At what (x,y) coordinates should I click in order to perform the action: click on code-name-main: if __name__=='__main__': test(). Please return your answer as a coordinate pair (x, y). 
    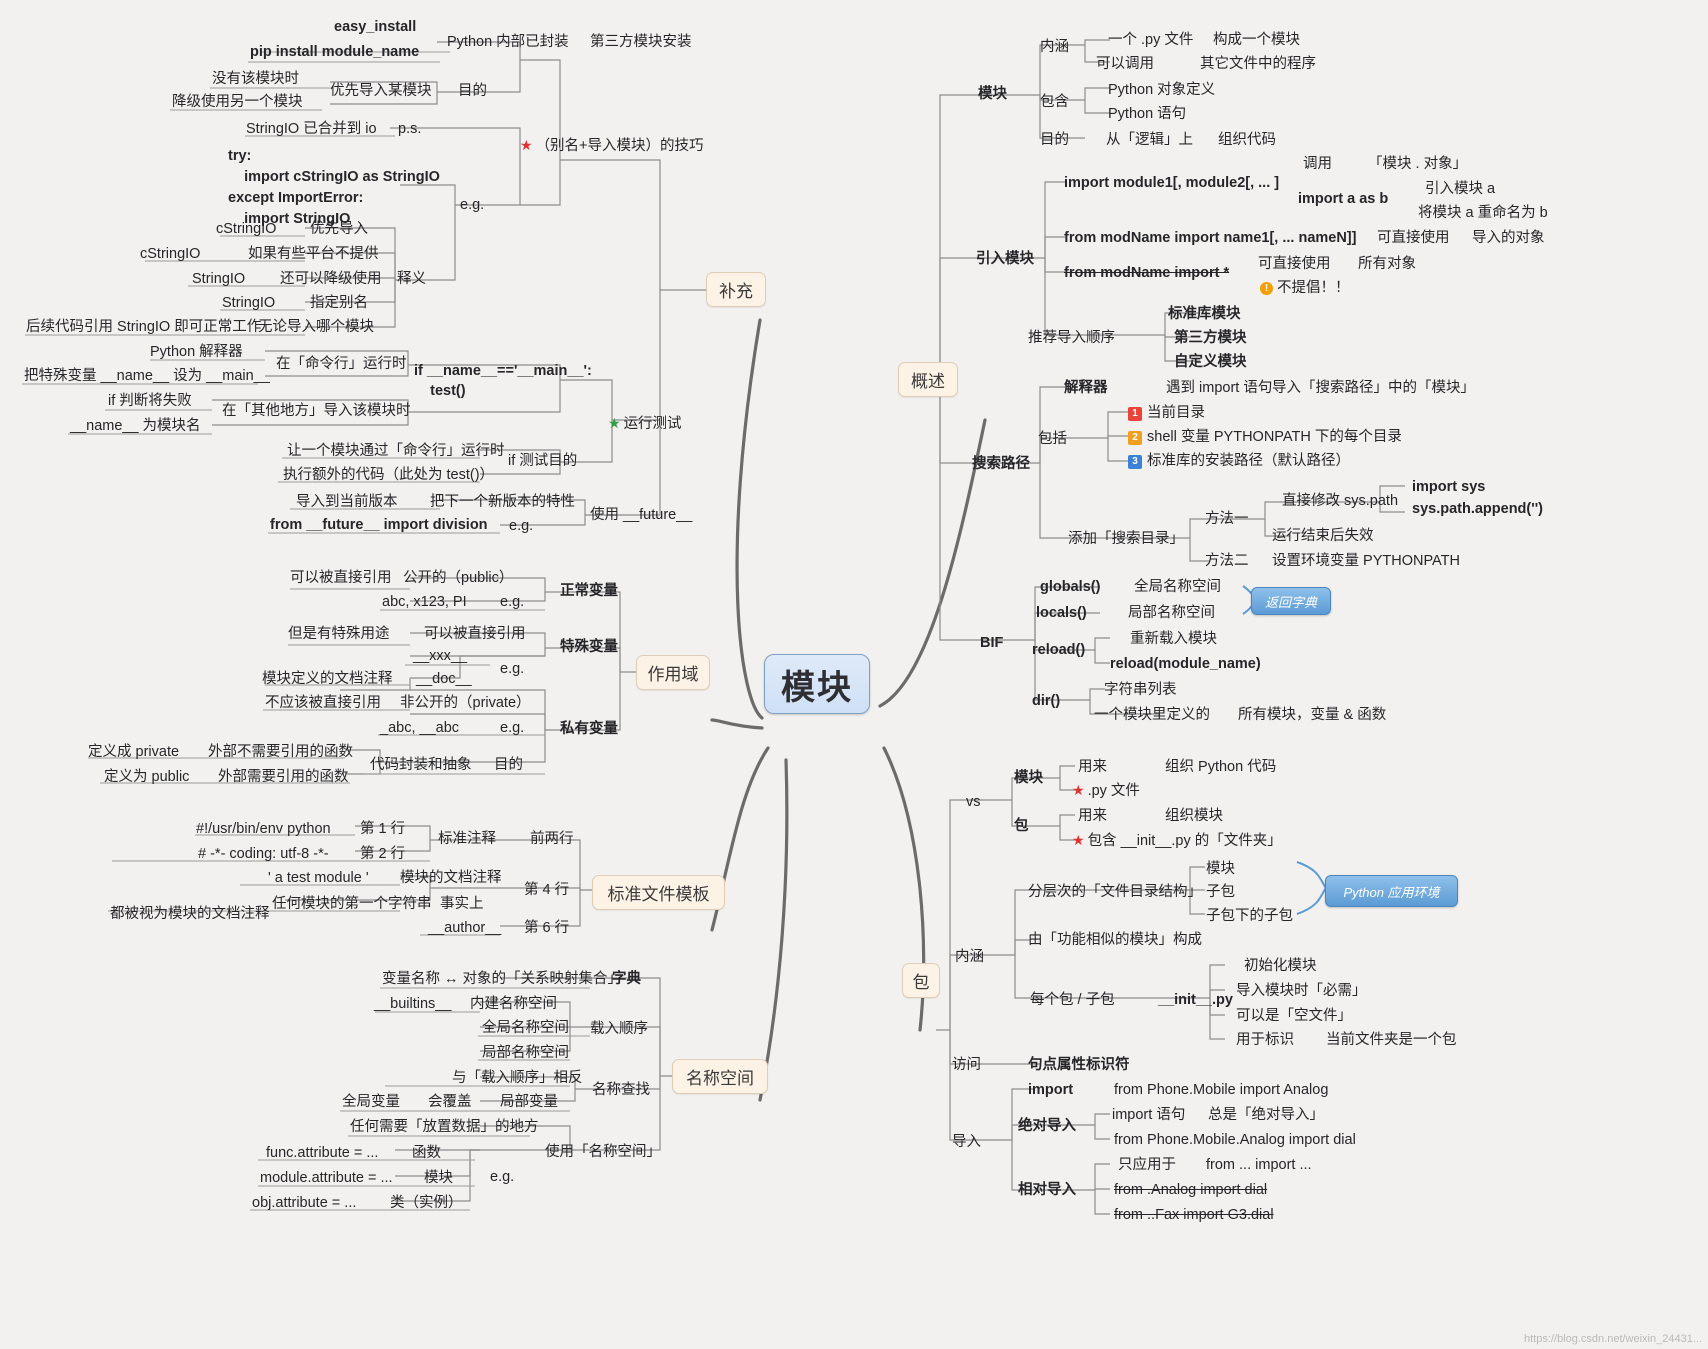
    Looking at the image, I should click on (503, 381).